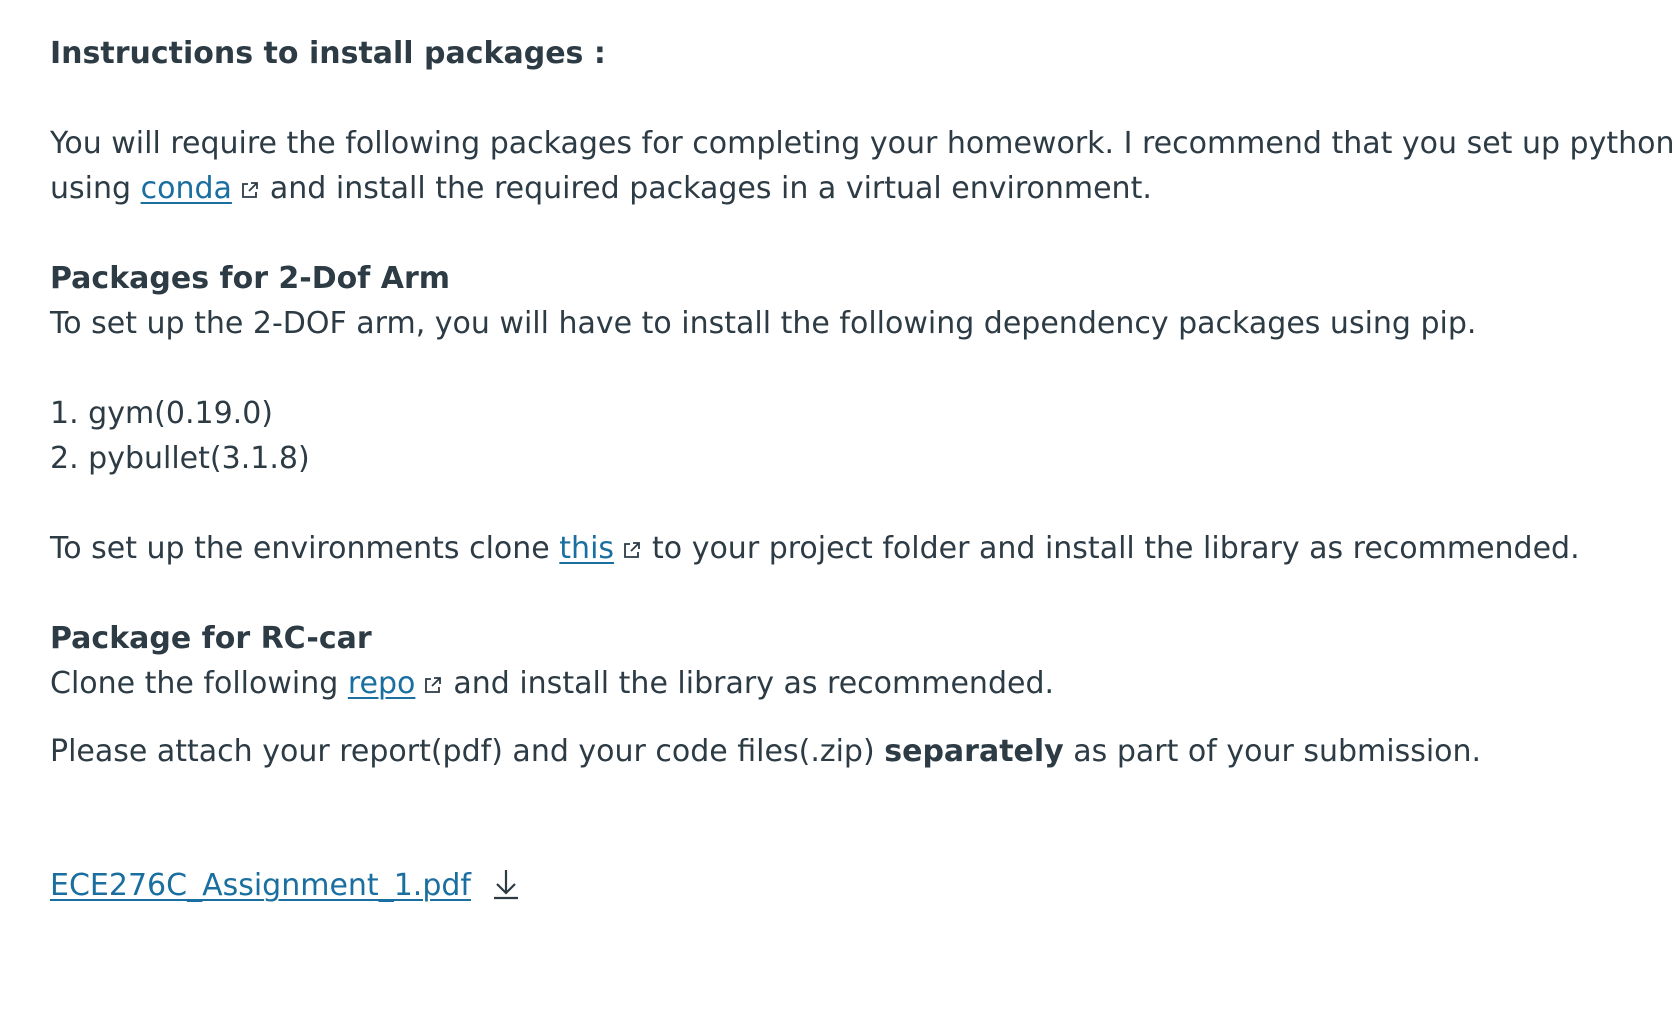 Image resolution: width=1674 pixels, height=1036 pixels. What do you see at coordinates (974, 751) in the screenshot?
I see `submission-bold: separately` at bounding box center [974, 751].